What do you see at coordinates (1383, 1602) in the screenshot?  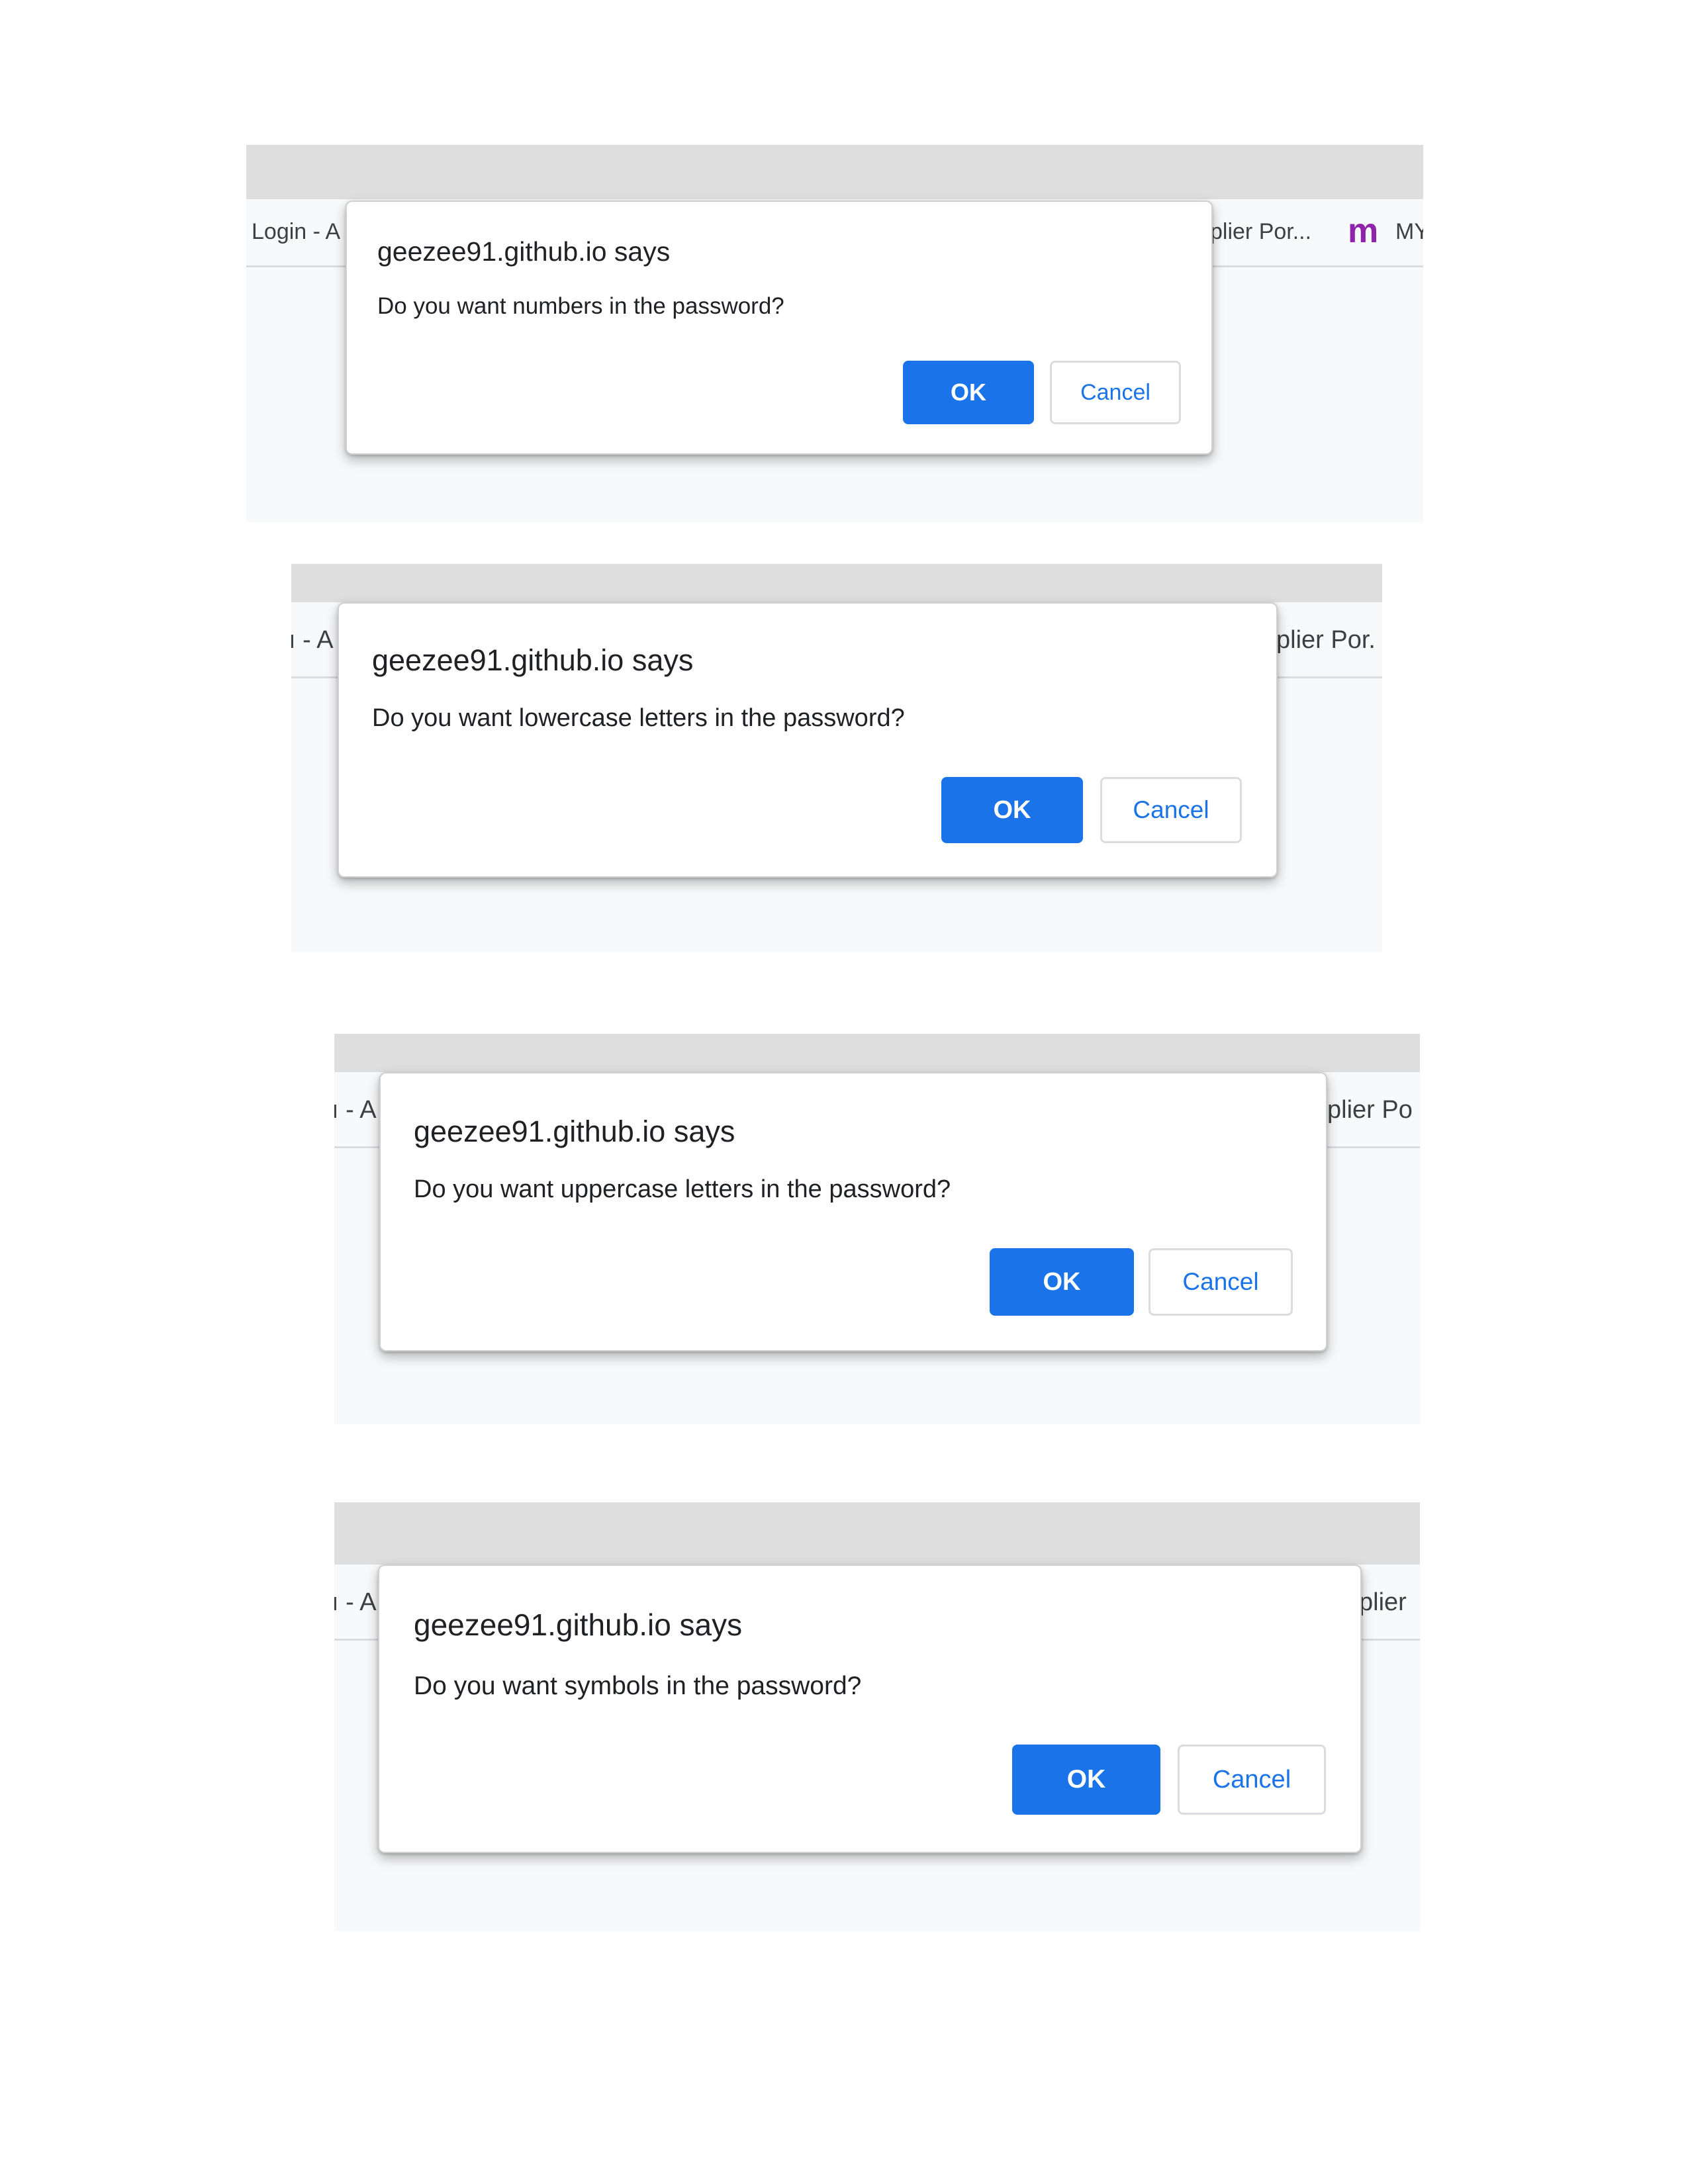 I see `bookmark-supplier-portal: plier` at bounding box center [1383, 1602].